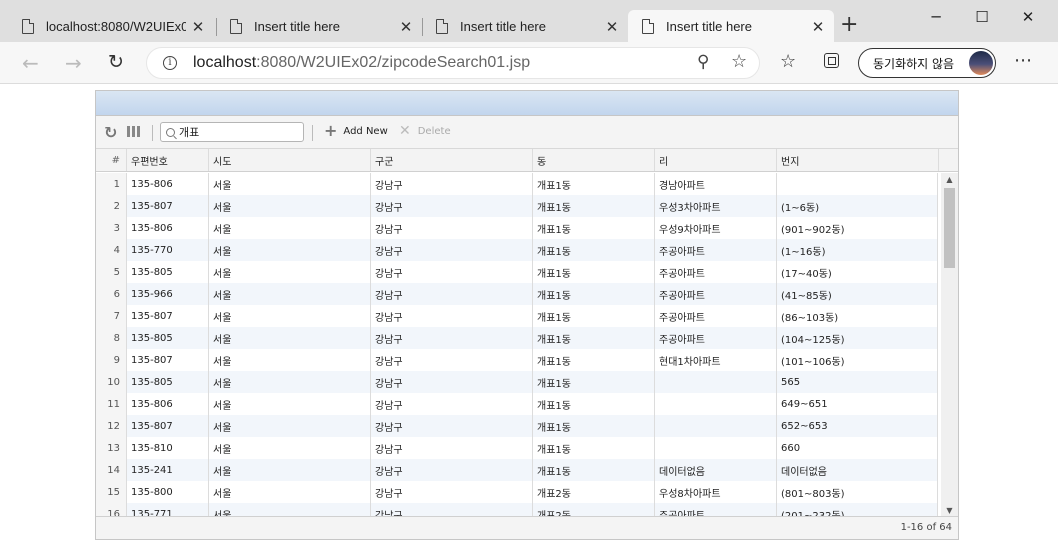 The width and height of the screenshot is (1058, 549). I want to click on browser-tab-1: localhost:8080/W2UIEx02/ ✕, so click(107, 26).